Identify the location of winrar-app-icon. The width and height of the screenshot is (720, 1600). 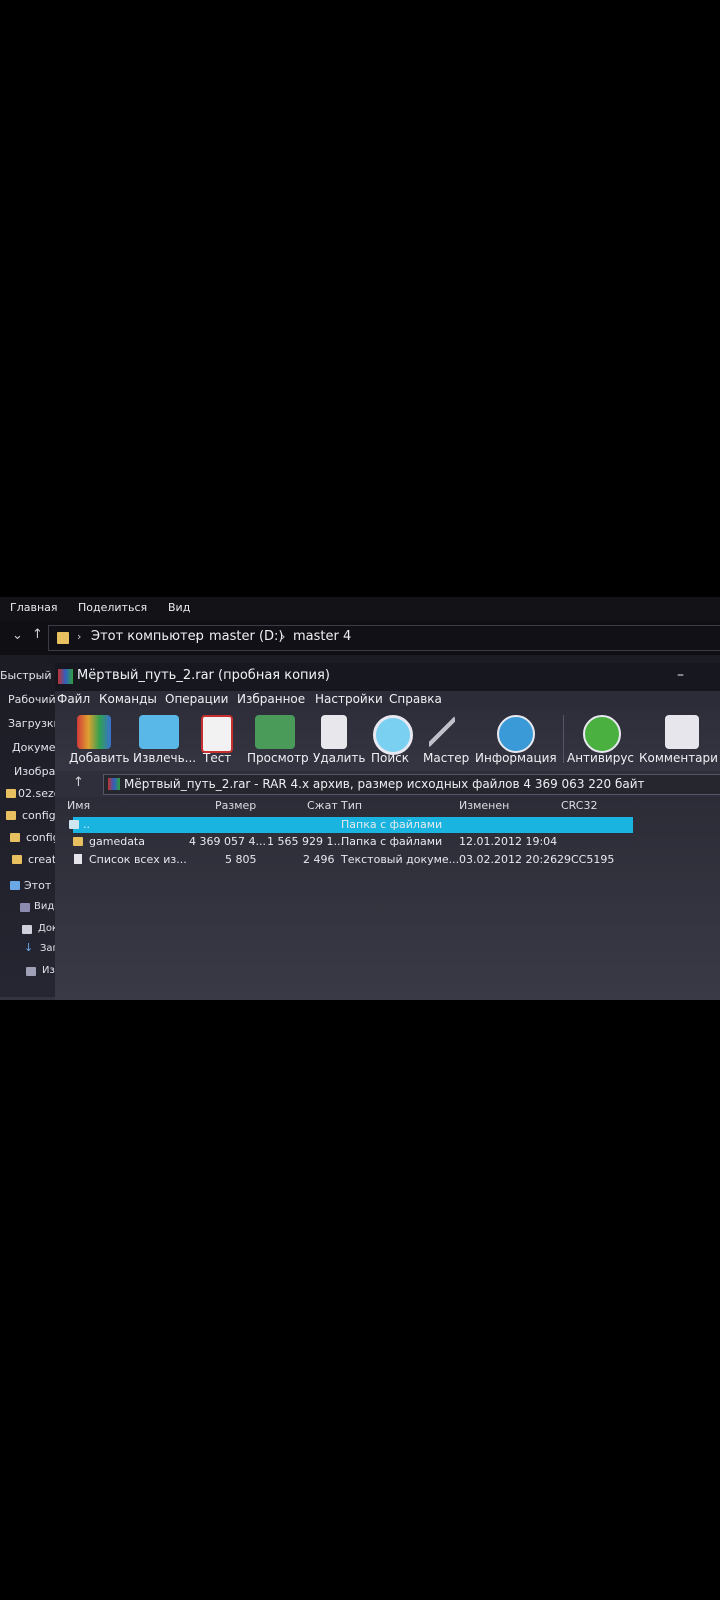
(65, 676).